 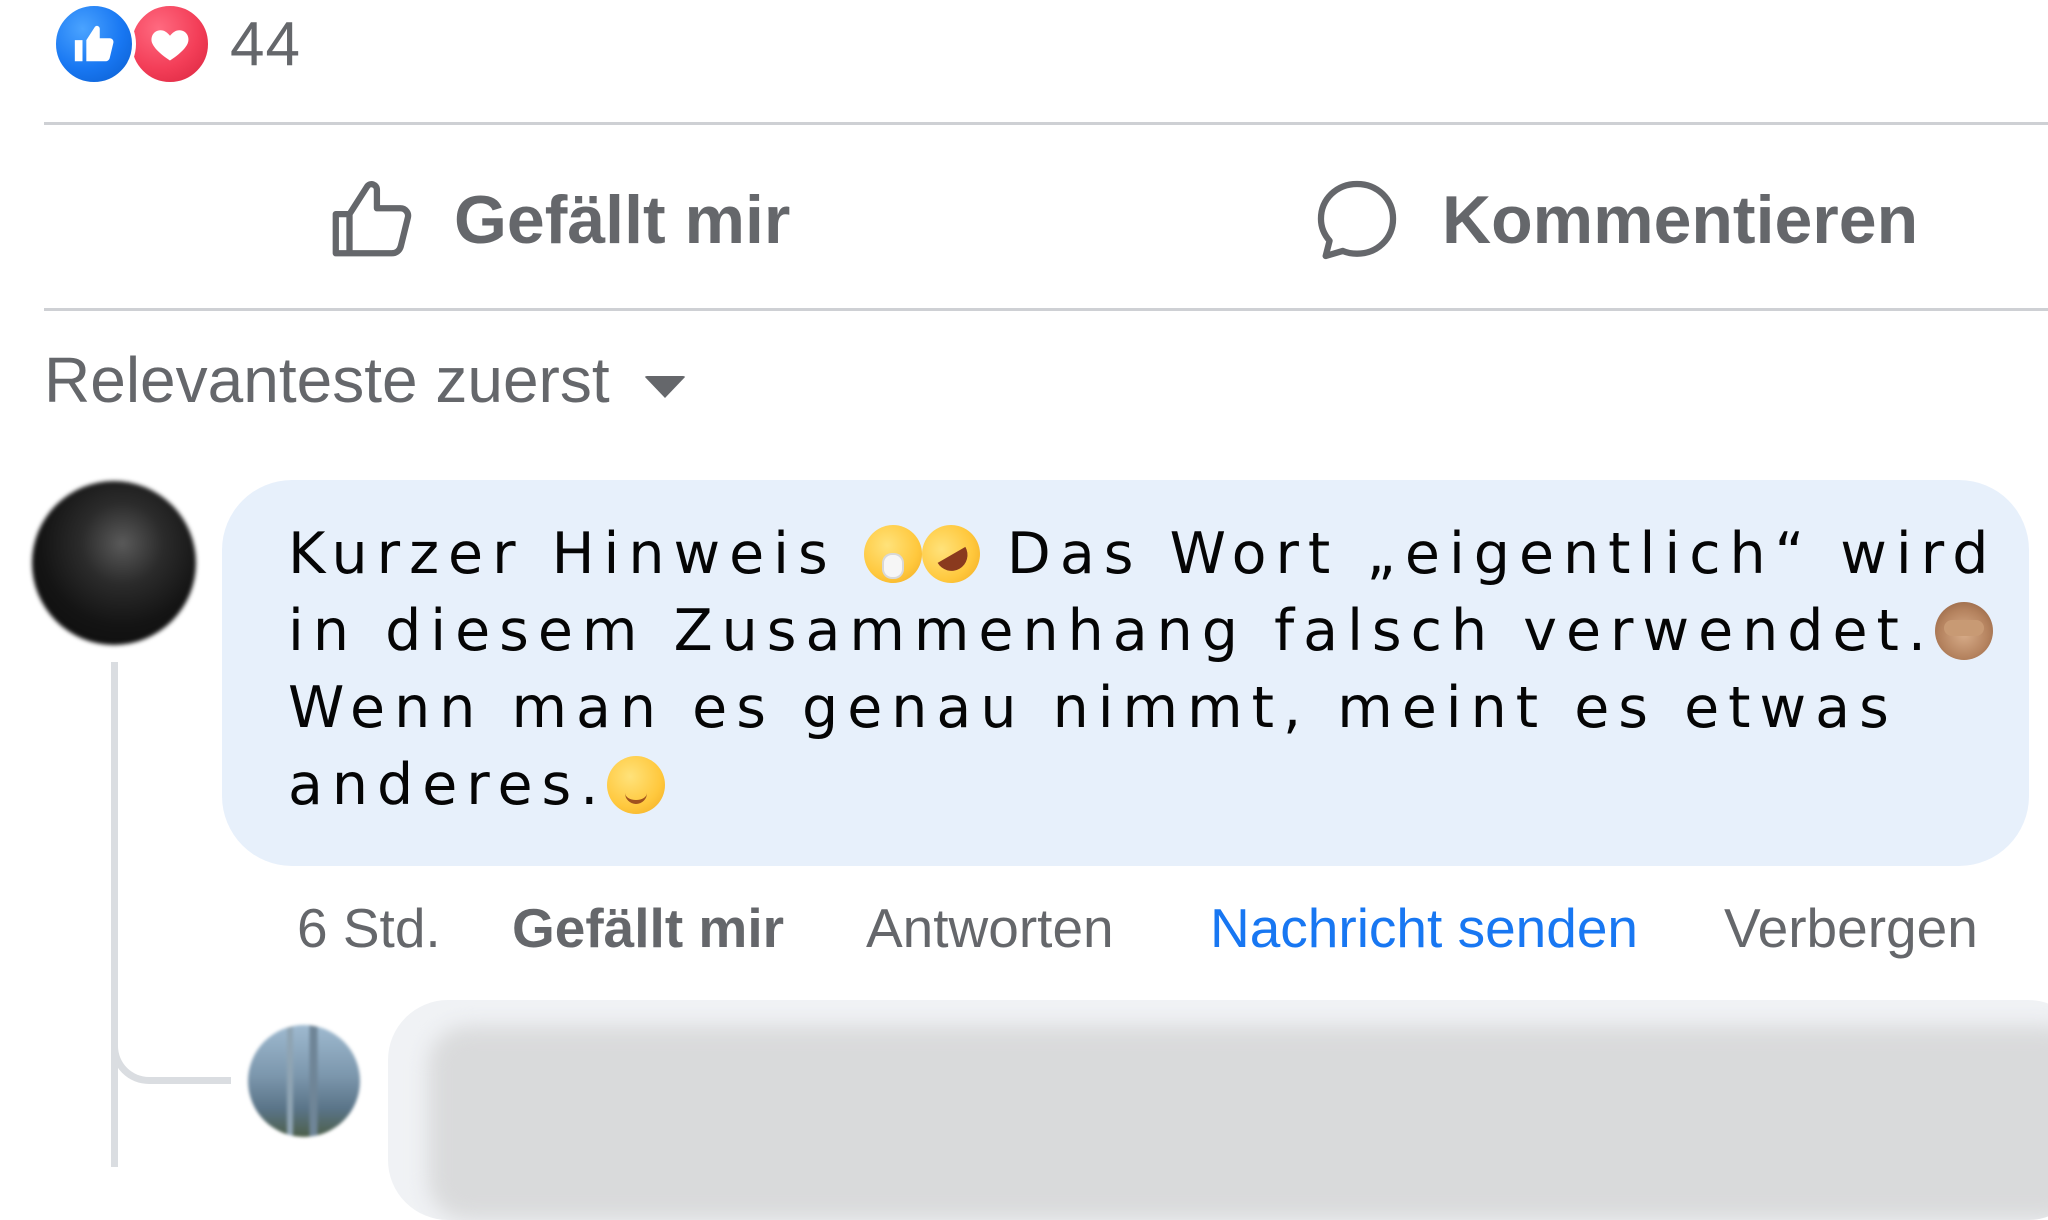 I want to click on comment-like-link: Gefällt mir, so click(x=648, y=928).